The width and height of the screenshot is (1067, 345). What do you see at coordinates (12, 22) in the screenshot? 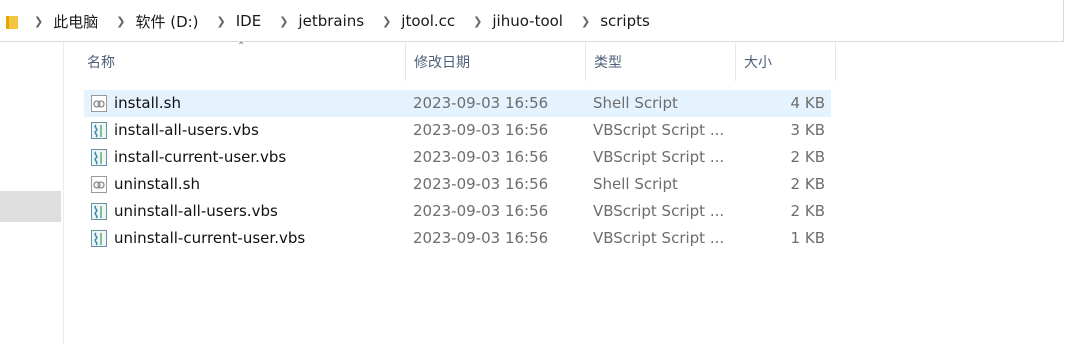
I see `folder-icon` at bounding box center [12, 22].